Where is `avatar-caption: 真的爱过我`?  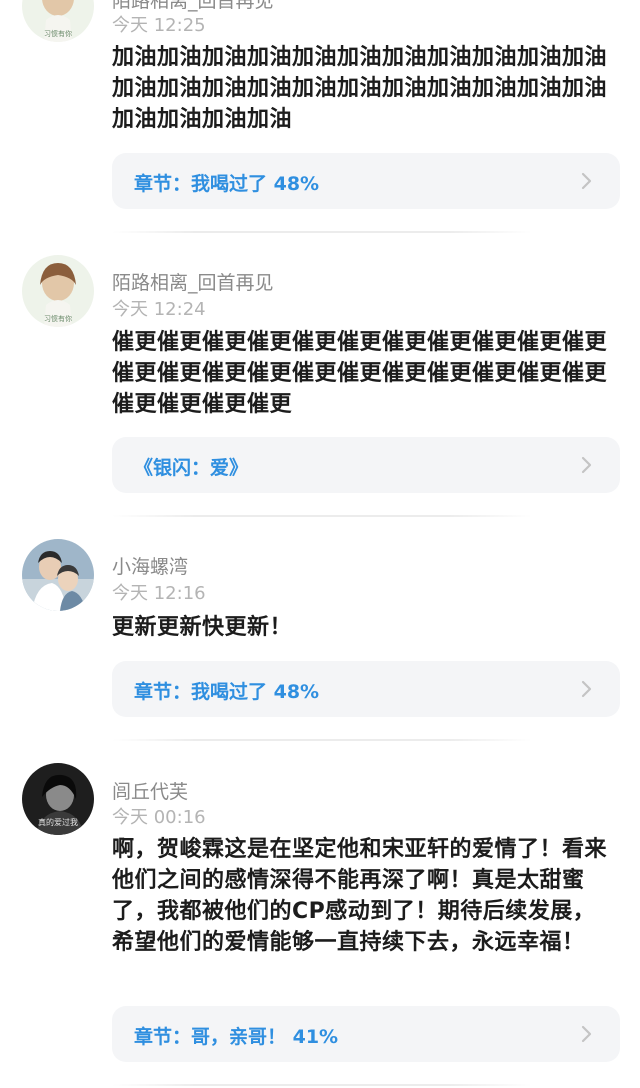 avatar-caption: 真的爱过我 is located at coordinates (58, 822).